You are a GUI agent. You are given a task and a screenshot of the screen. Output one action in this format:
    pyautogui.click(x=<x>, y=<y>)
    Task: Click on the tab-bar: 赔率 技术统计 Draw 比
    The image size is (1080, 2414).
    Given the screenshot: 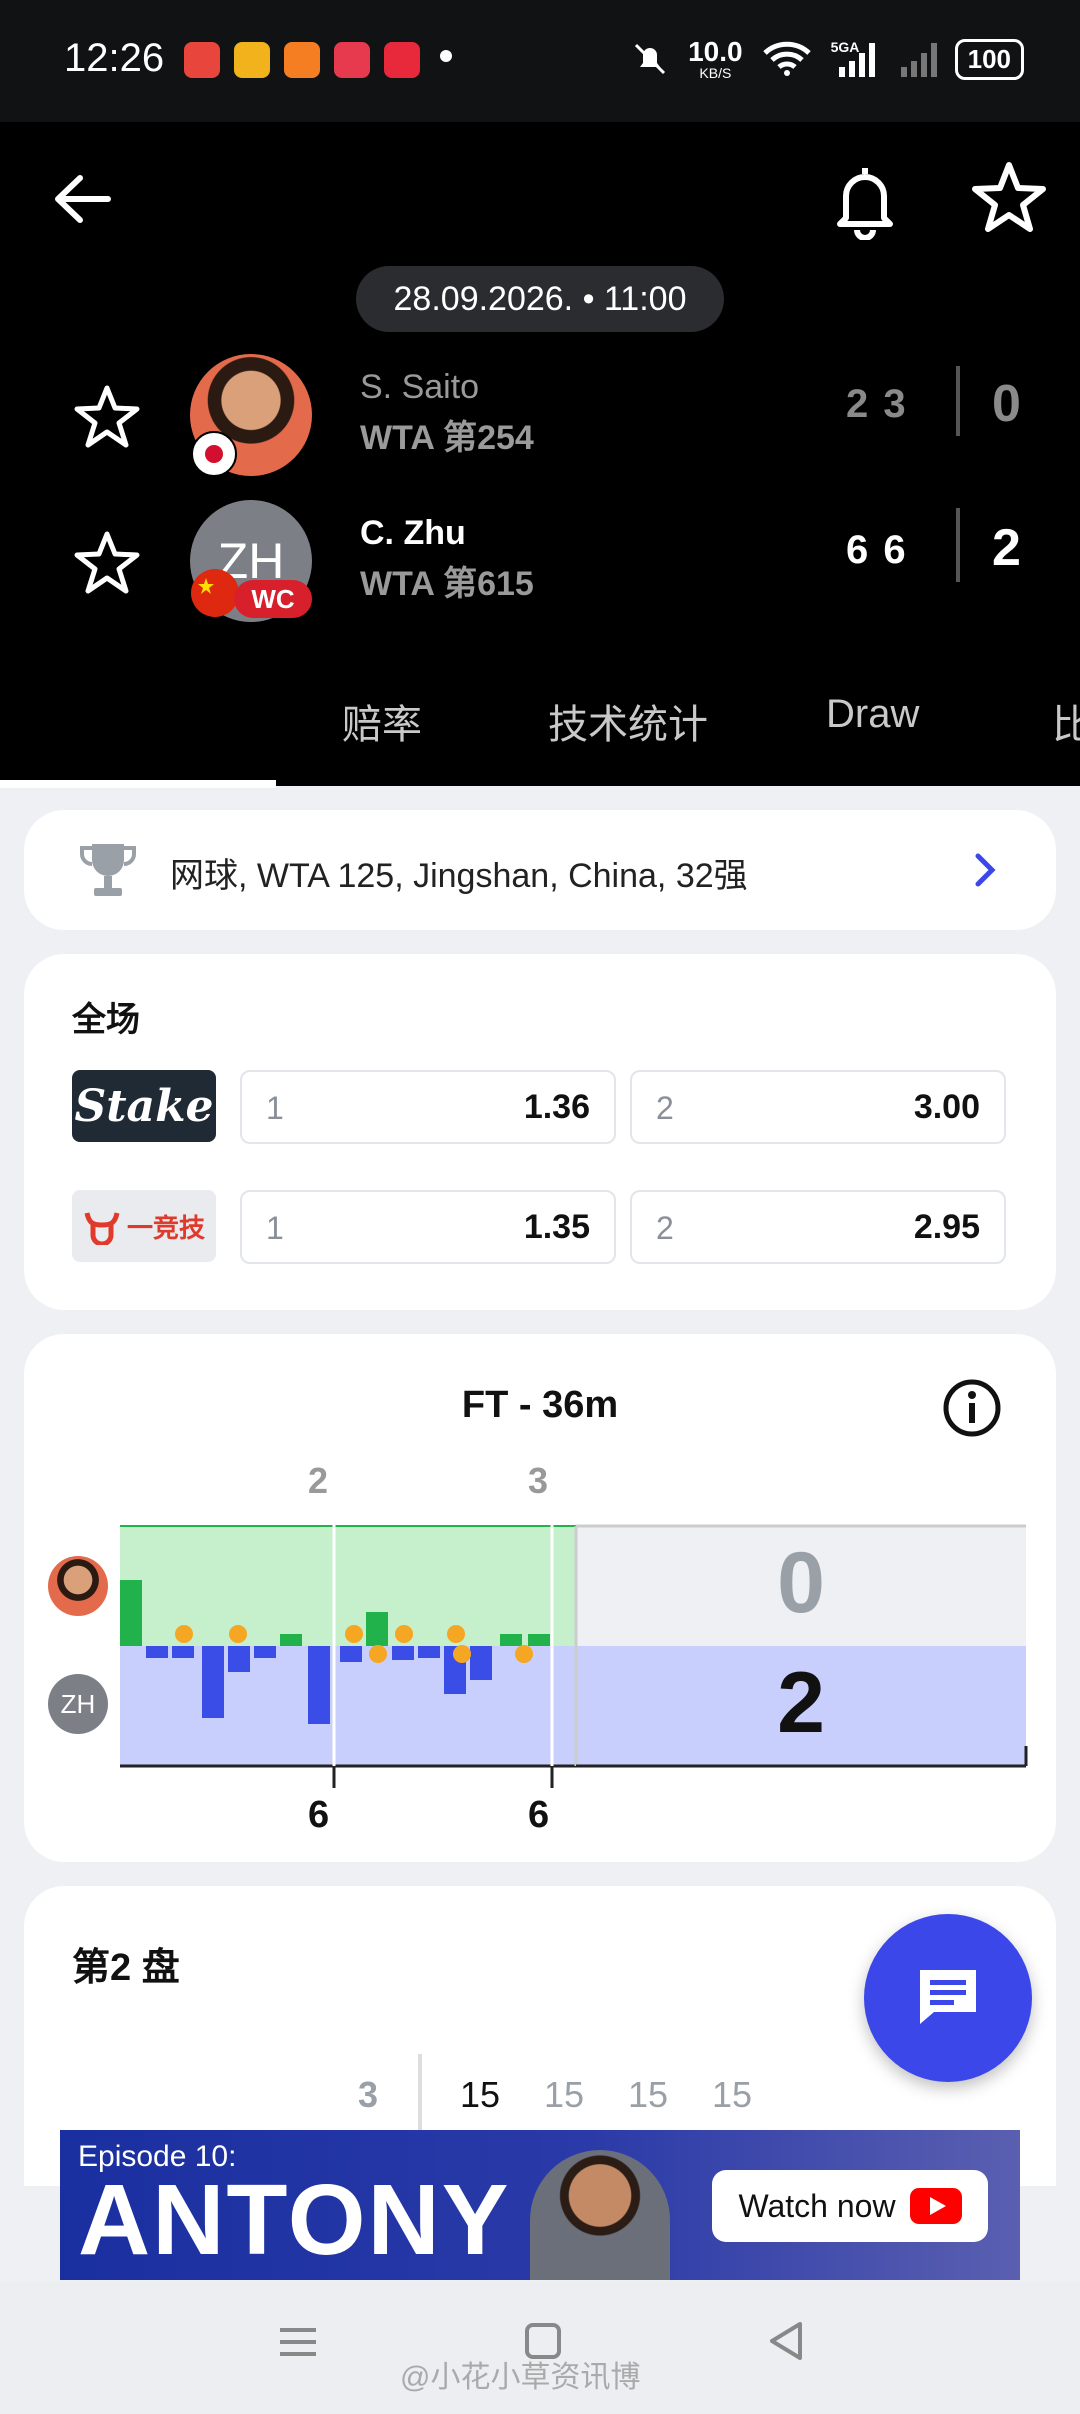 What is the action you would take?
    pyautogui.click(x=540, y=717)
    